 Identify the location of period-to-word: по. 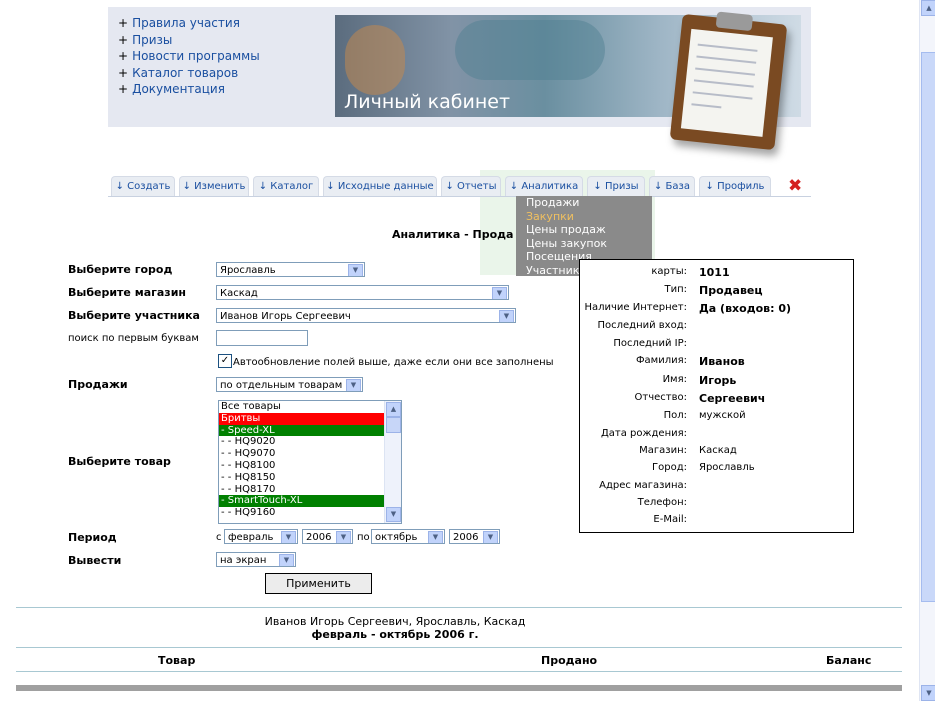
(363, 537).